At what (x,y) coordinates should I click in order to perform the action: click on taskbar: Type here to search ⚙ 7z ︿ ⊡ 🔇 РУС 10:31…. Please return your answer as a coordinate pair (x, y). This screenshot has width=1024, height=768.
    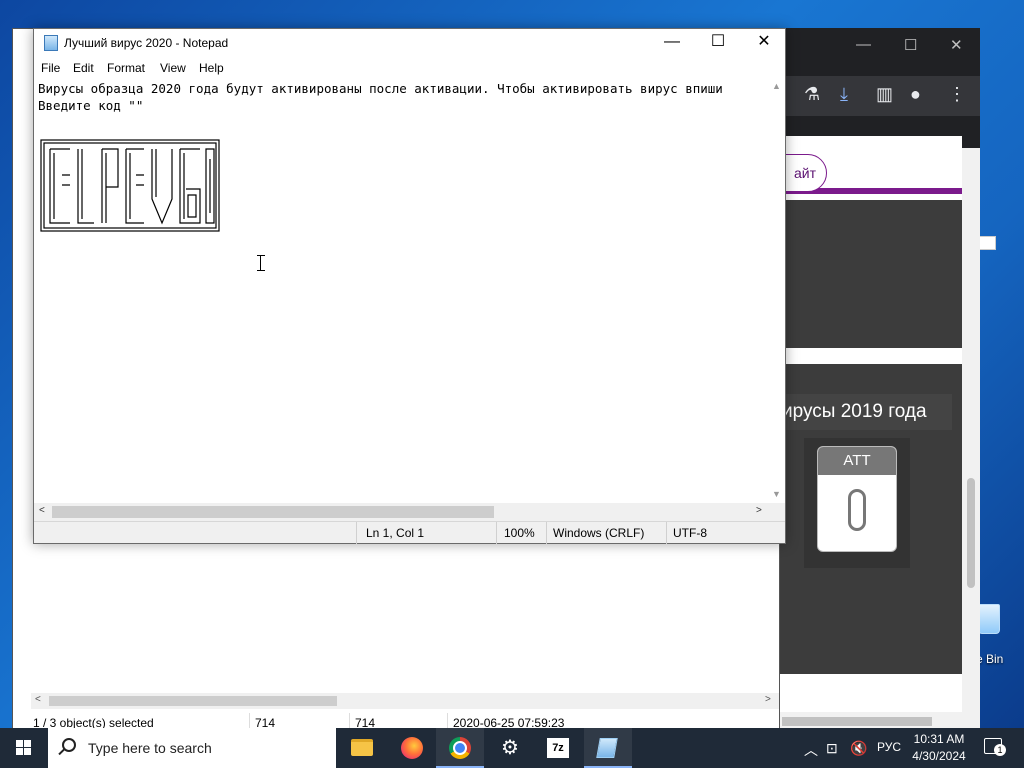
    Looking at the image, I should click on (512, 748).